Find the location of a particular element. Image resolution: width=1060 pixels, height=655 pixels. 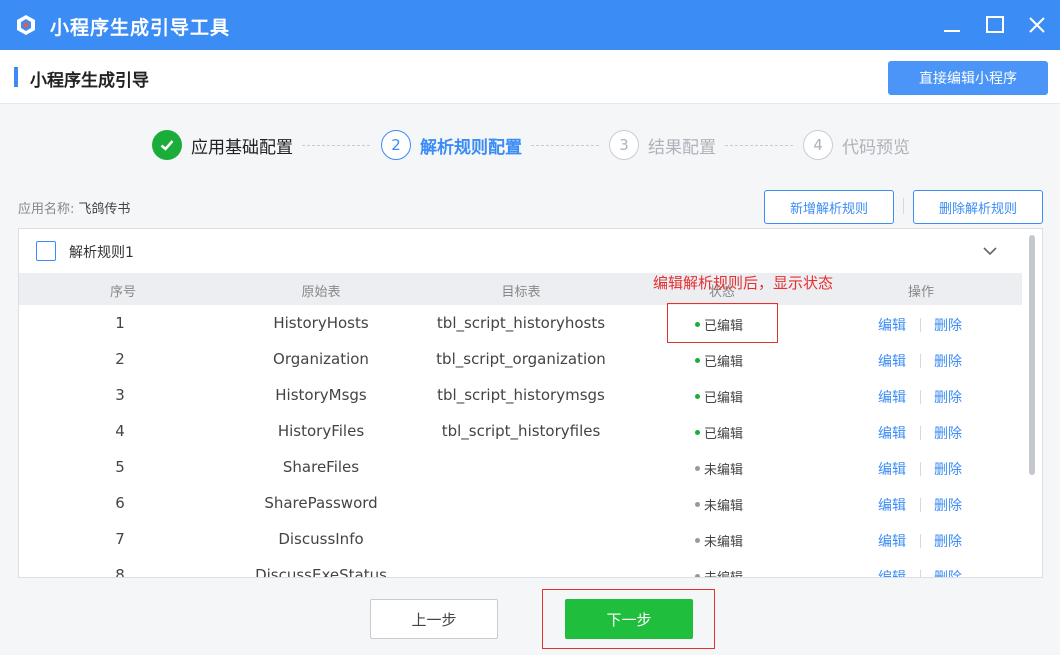

table-row: 7 DiscussInfo 未编辑 编辑 删除 is located at coordinates (520, 539).